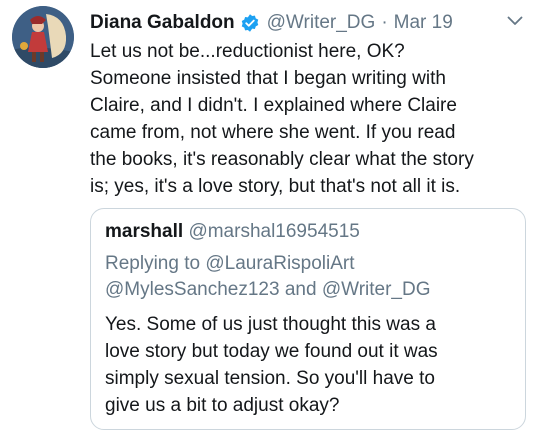 This screenshot has width=540, height=440. Describe the element at coordinates (250, 23) in the screenshot. I see `verified-badge-icon` at that location.